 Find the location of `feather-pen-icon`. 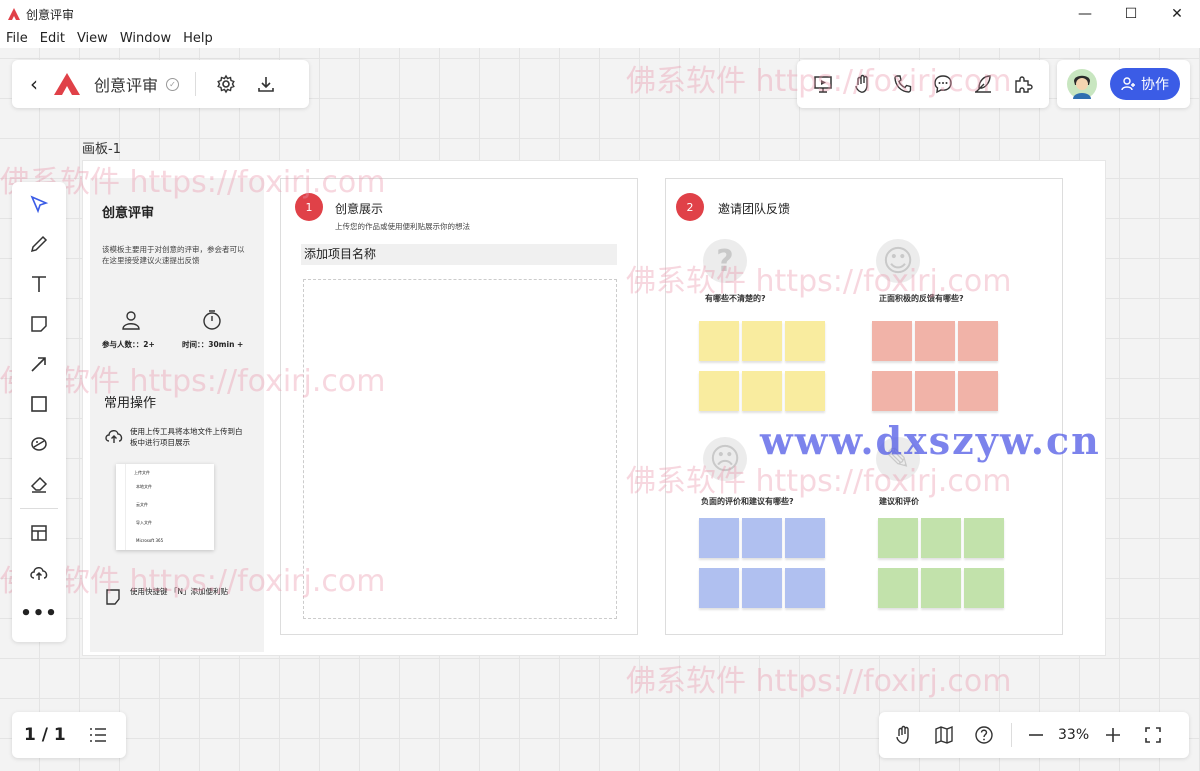

feather-pen-icon is located at coordinates (983, 84).